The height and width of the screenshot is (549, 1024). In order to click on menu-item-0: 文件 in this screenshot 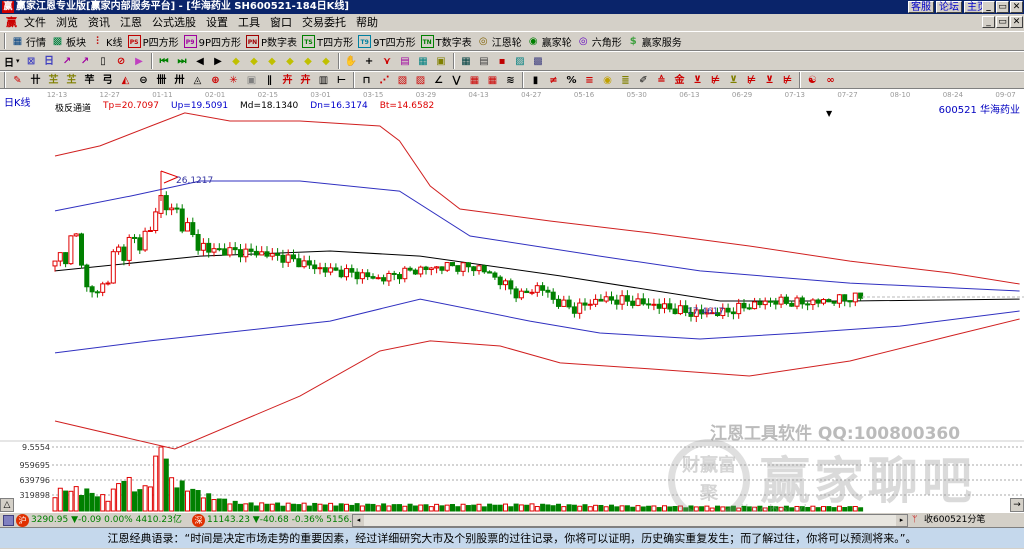, I will do `click(35, 22)`.